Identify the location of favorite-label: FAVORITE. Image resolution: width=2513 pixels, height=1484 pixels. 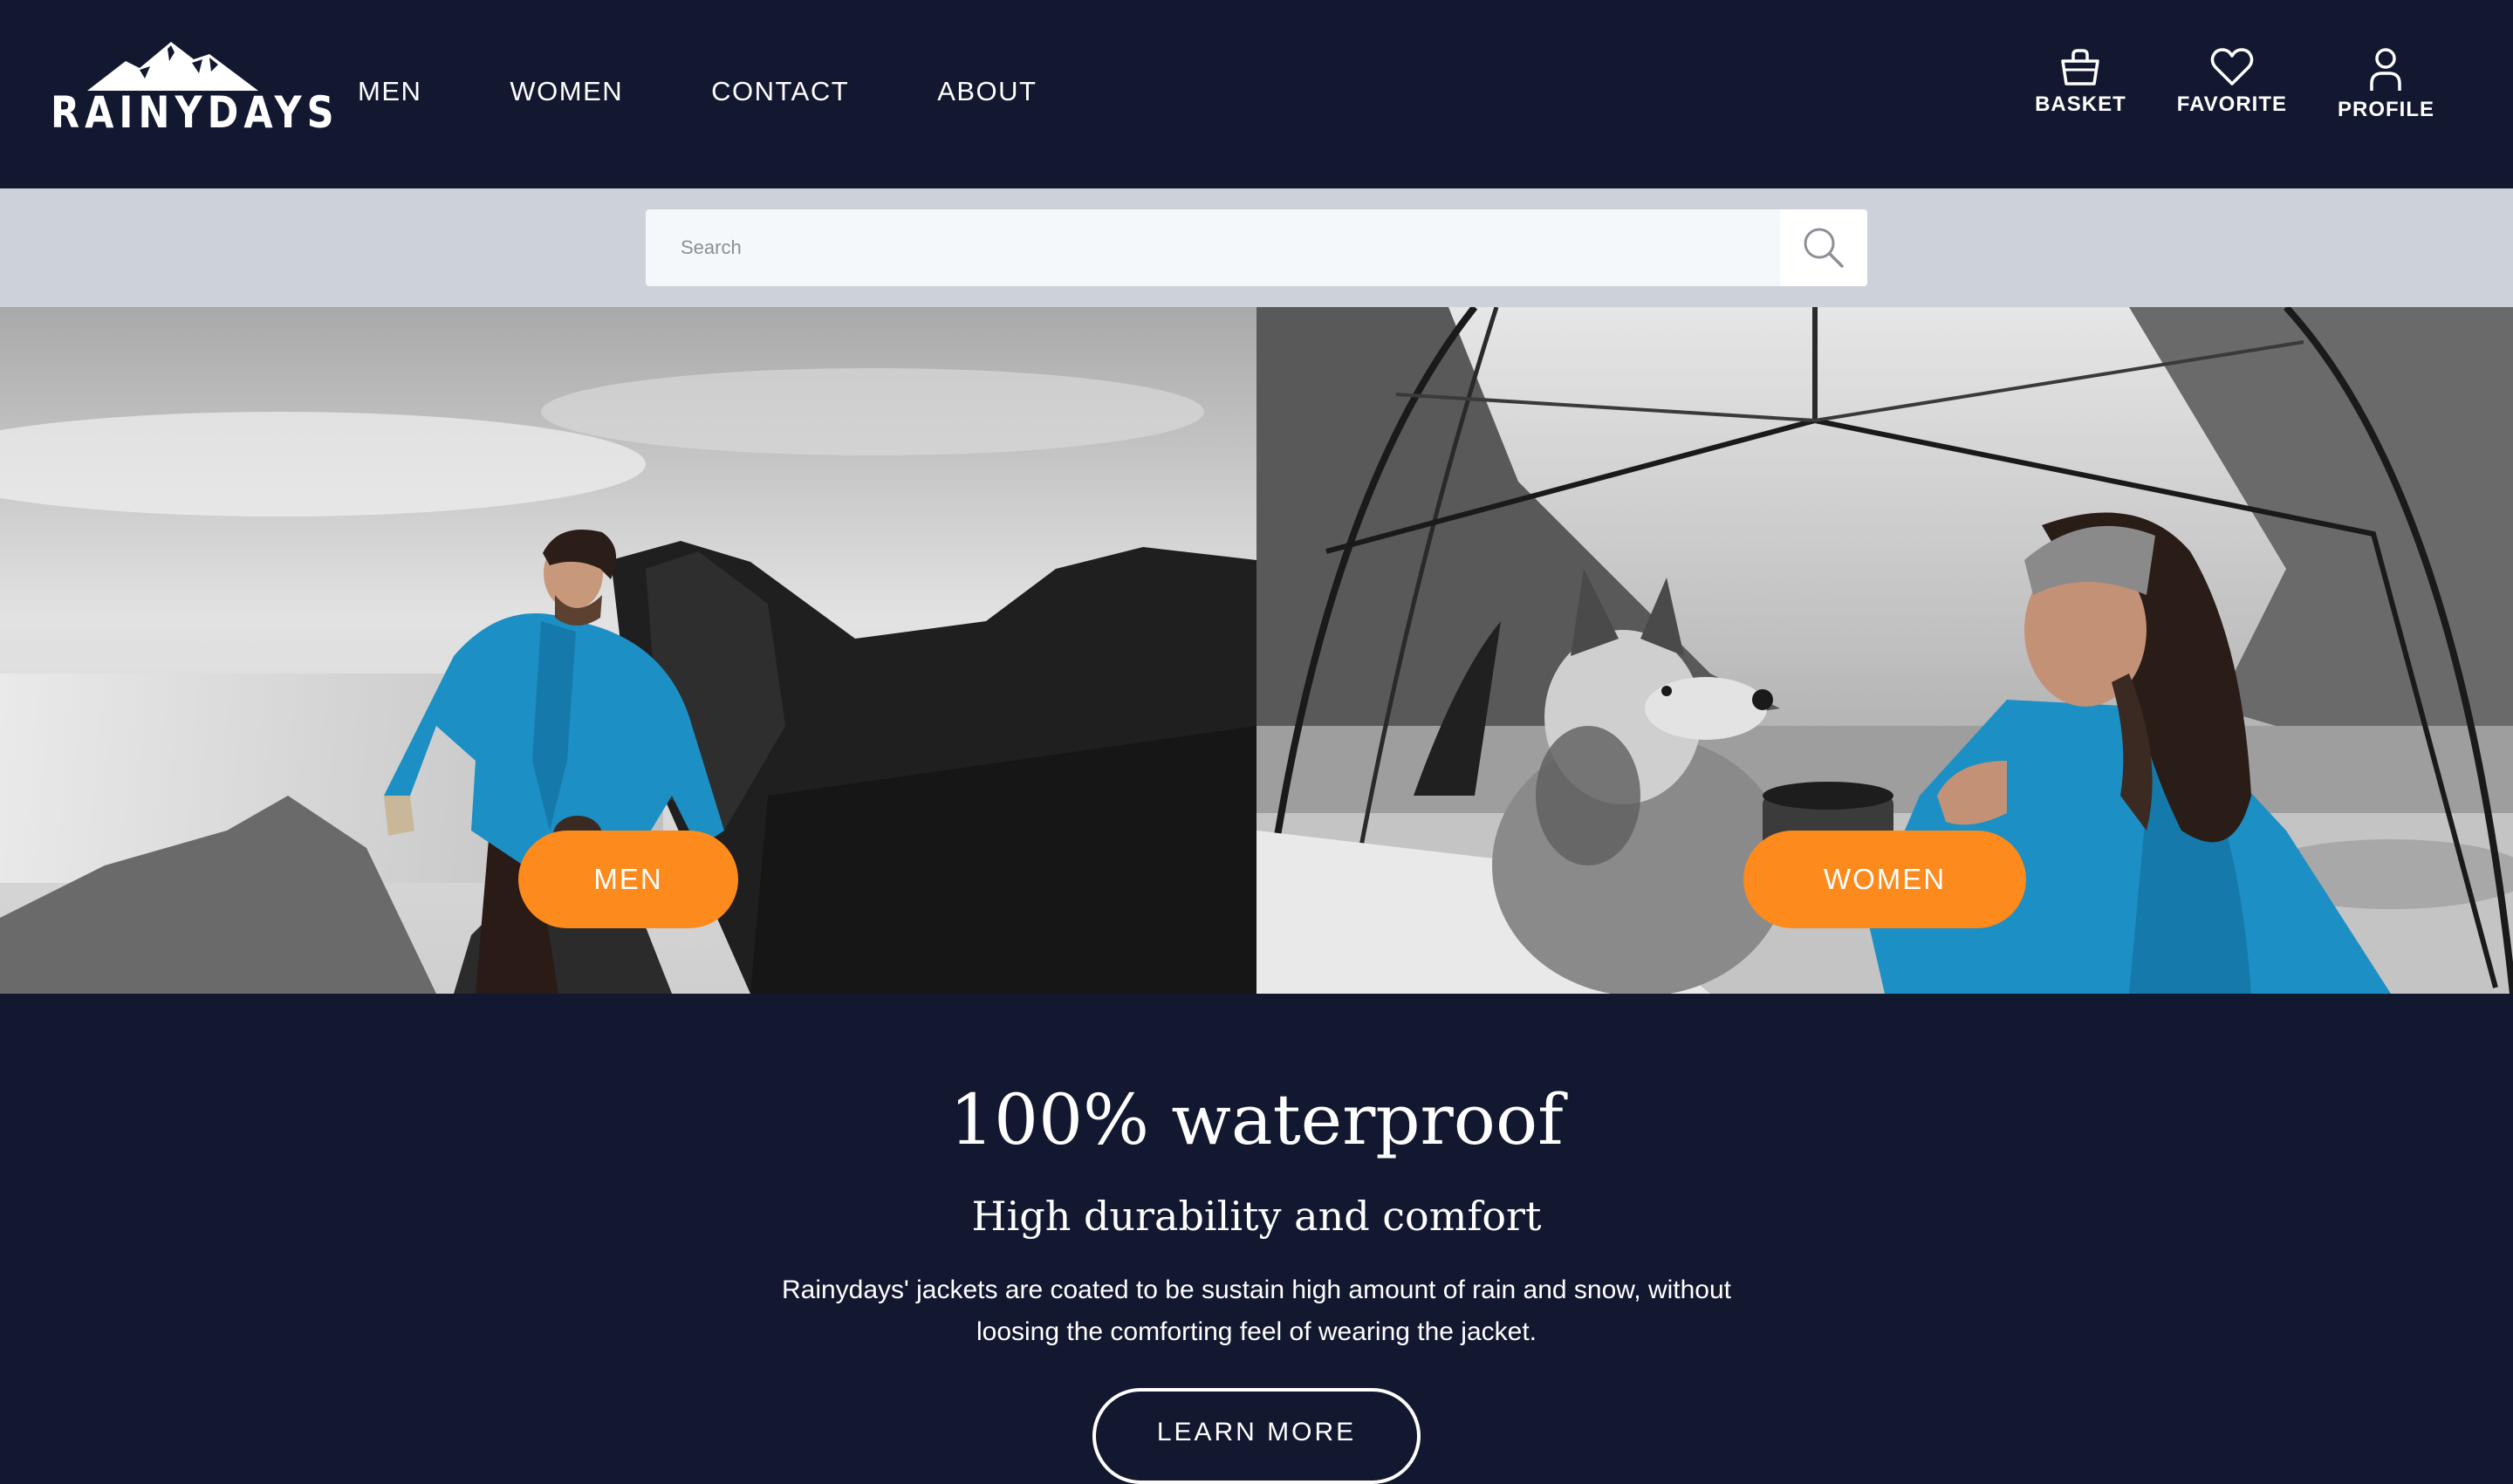
(2231, 104).